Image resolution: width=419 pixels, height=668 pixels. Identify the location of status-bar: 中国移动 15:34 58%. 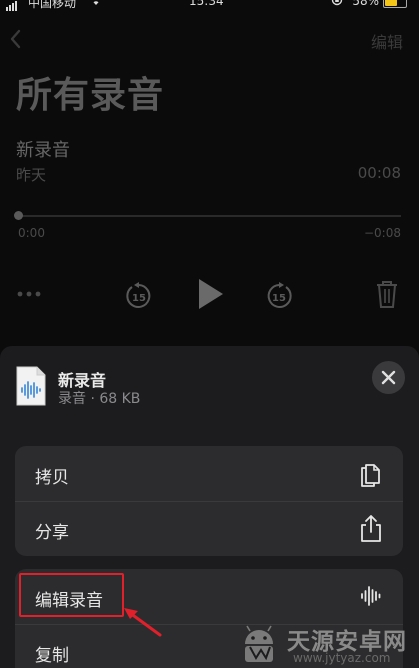
(209, 5).